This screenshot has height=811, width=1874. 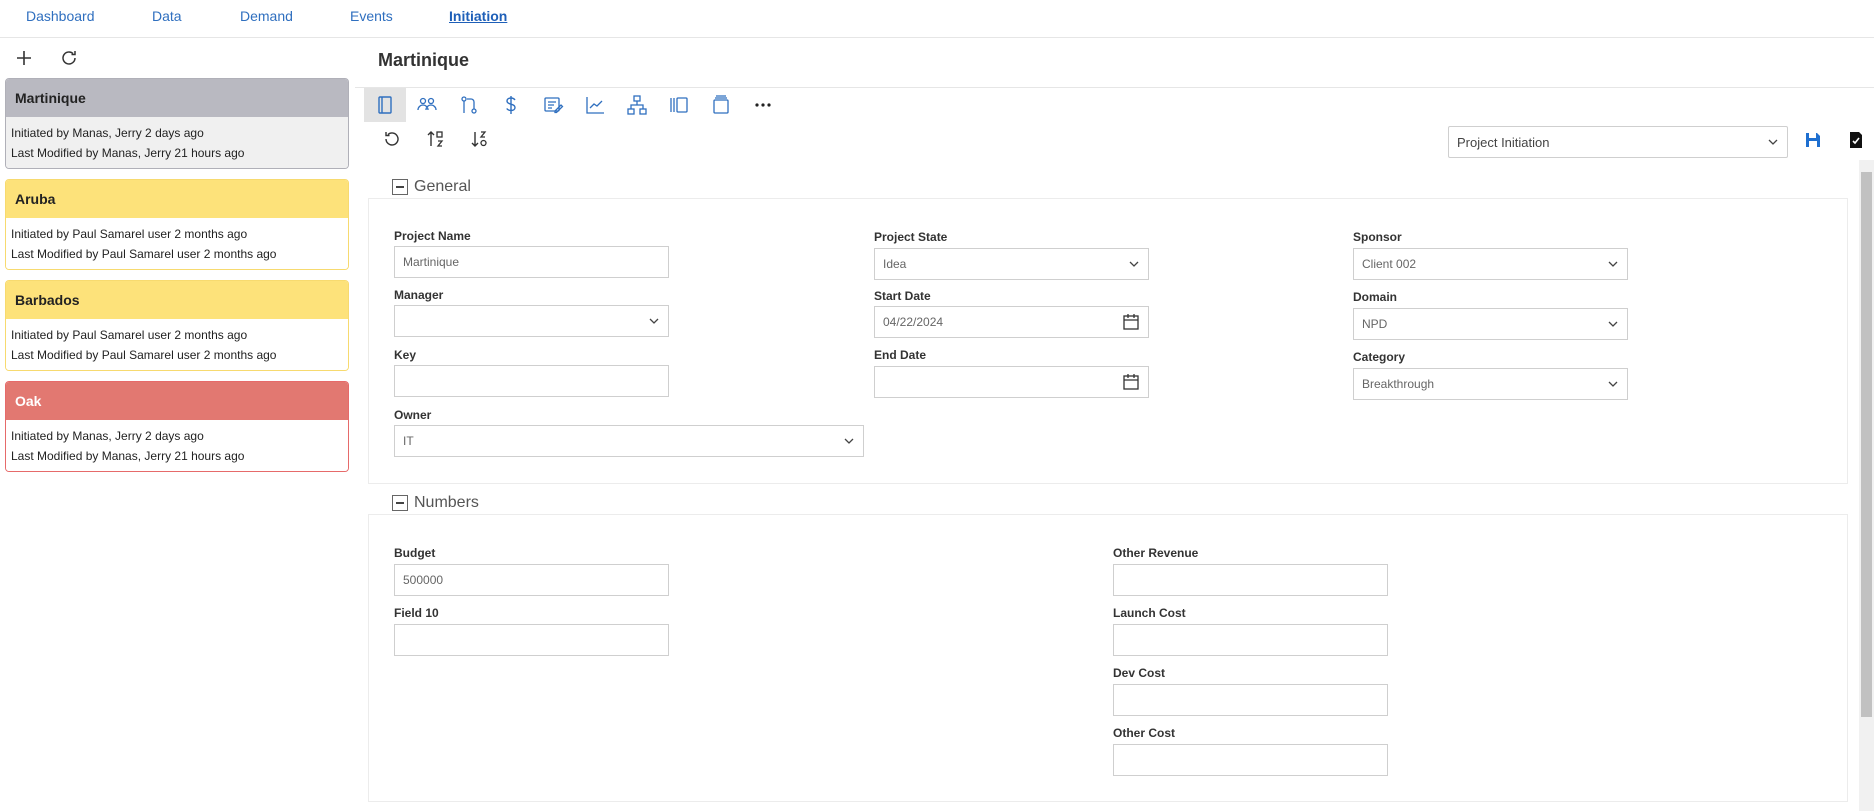 I want to click on sort-ascending-icon, so click(x=435, y=139).